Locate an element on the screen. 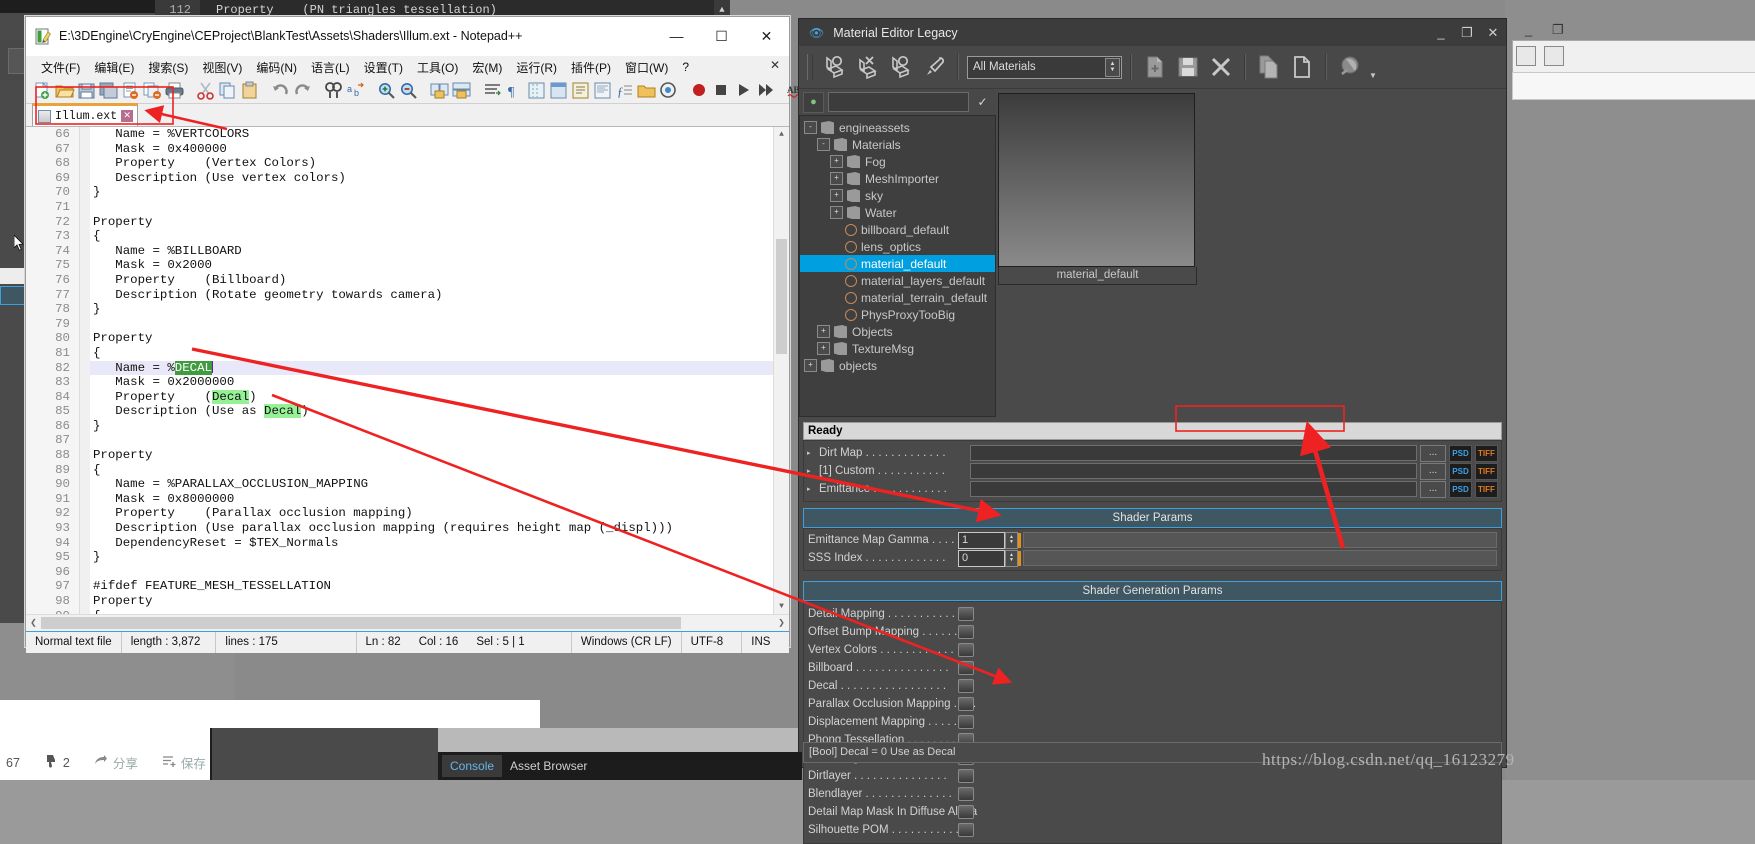  code-line: 66 Name = %VERTCOLORS is located at coordinates (407, 134).